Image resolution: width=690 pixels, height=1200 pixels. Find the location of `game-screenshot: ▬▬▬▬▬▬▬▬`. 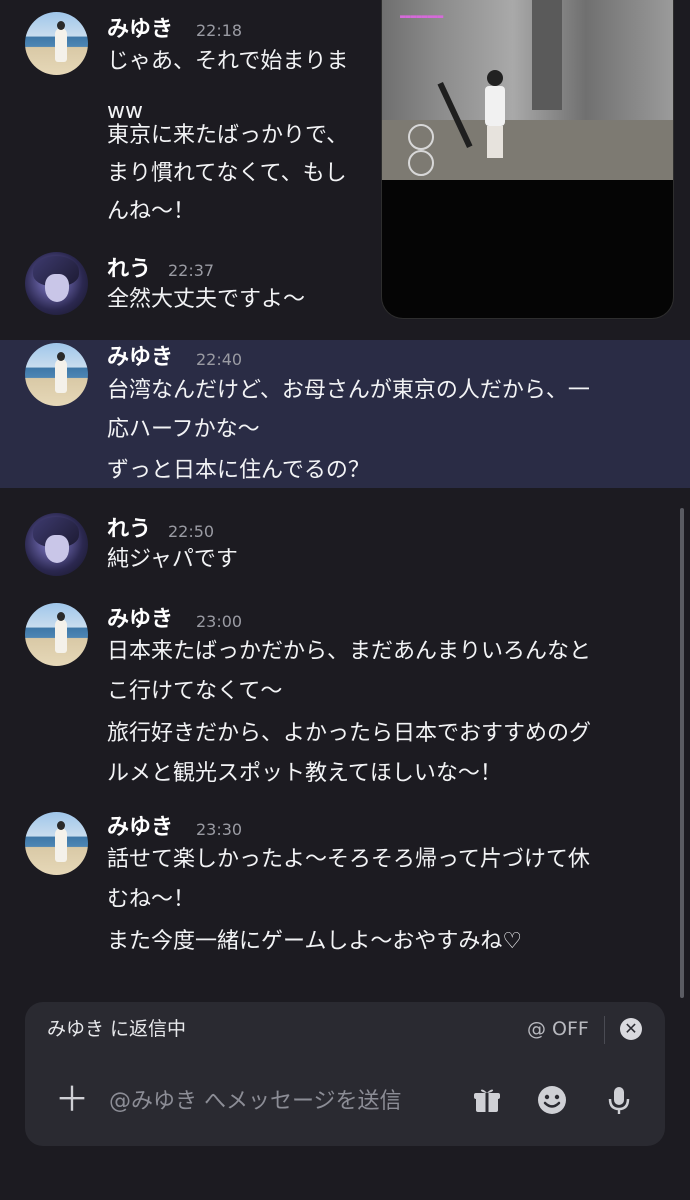

game-screenshot: ▬▬▬▬▬▬▬▬ is located at coordinates (527, 90).